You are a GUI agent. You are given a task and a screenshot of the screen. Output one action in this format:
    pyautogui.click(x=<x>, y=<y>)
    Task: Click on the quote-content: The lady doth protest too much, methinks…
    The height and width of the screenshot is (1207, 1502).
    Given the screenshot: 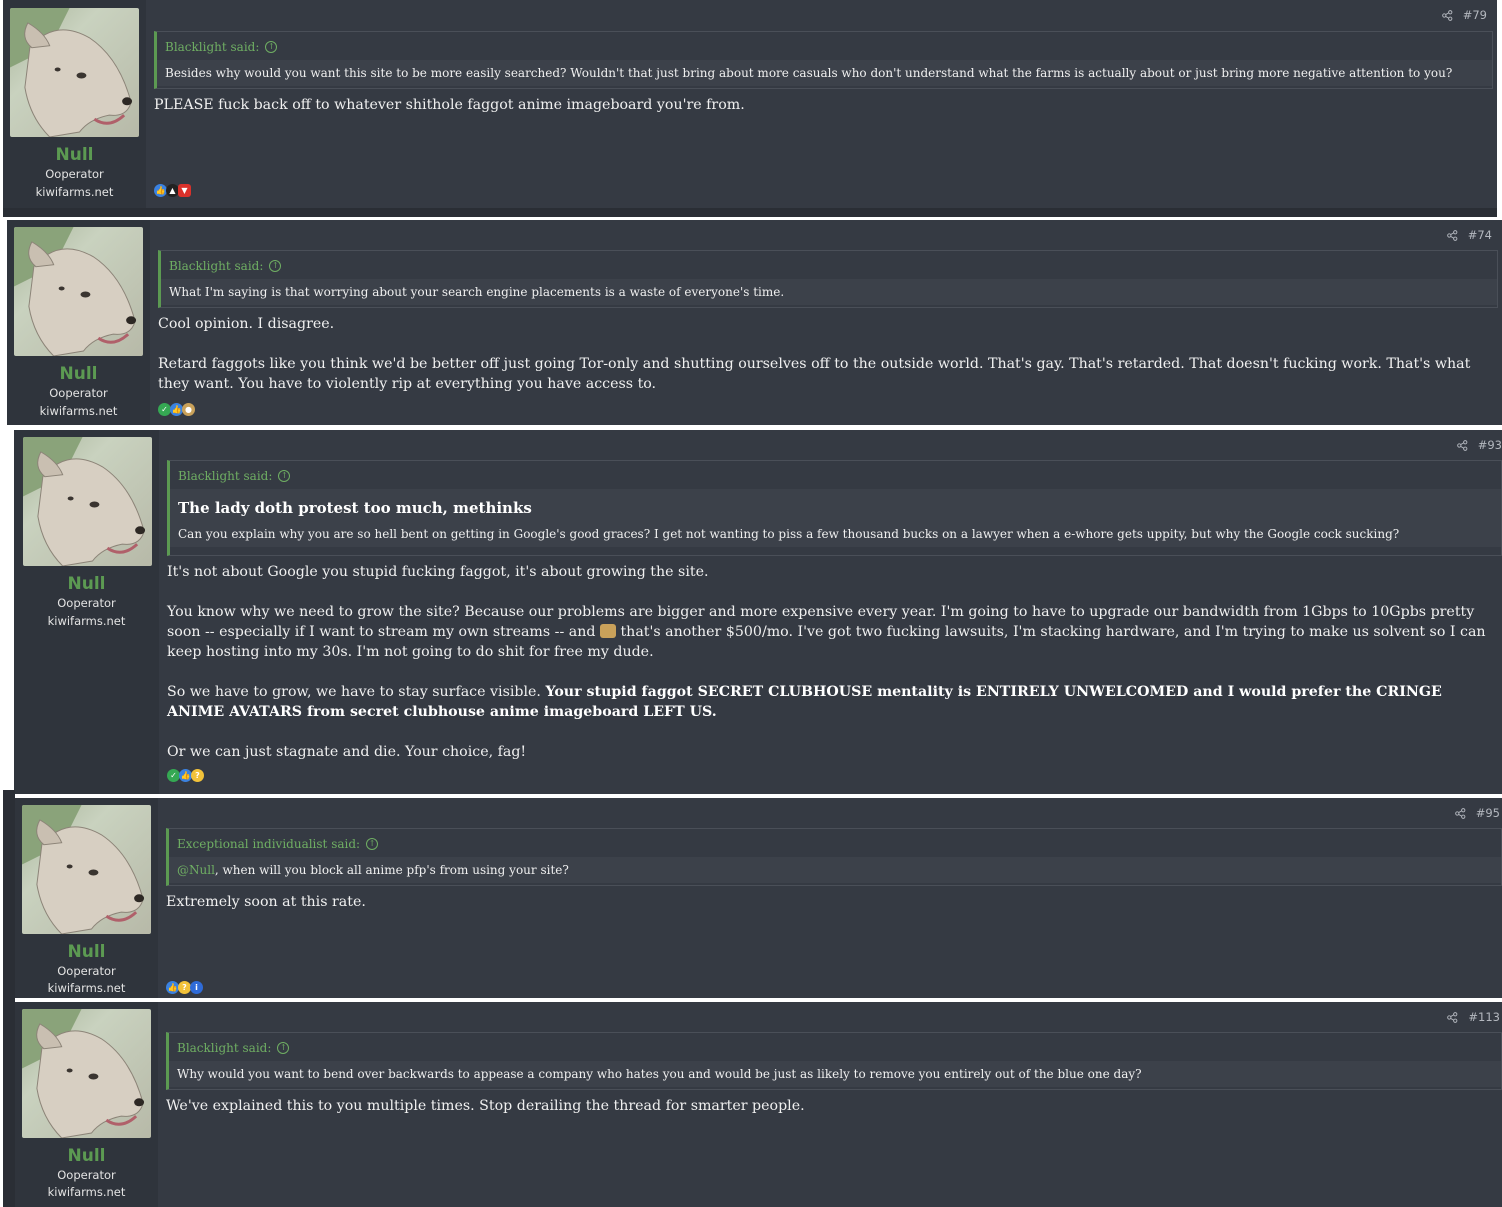 What is the action you would take?
    pyautogui.click(x=835, y=518)
    